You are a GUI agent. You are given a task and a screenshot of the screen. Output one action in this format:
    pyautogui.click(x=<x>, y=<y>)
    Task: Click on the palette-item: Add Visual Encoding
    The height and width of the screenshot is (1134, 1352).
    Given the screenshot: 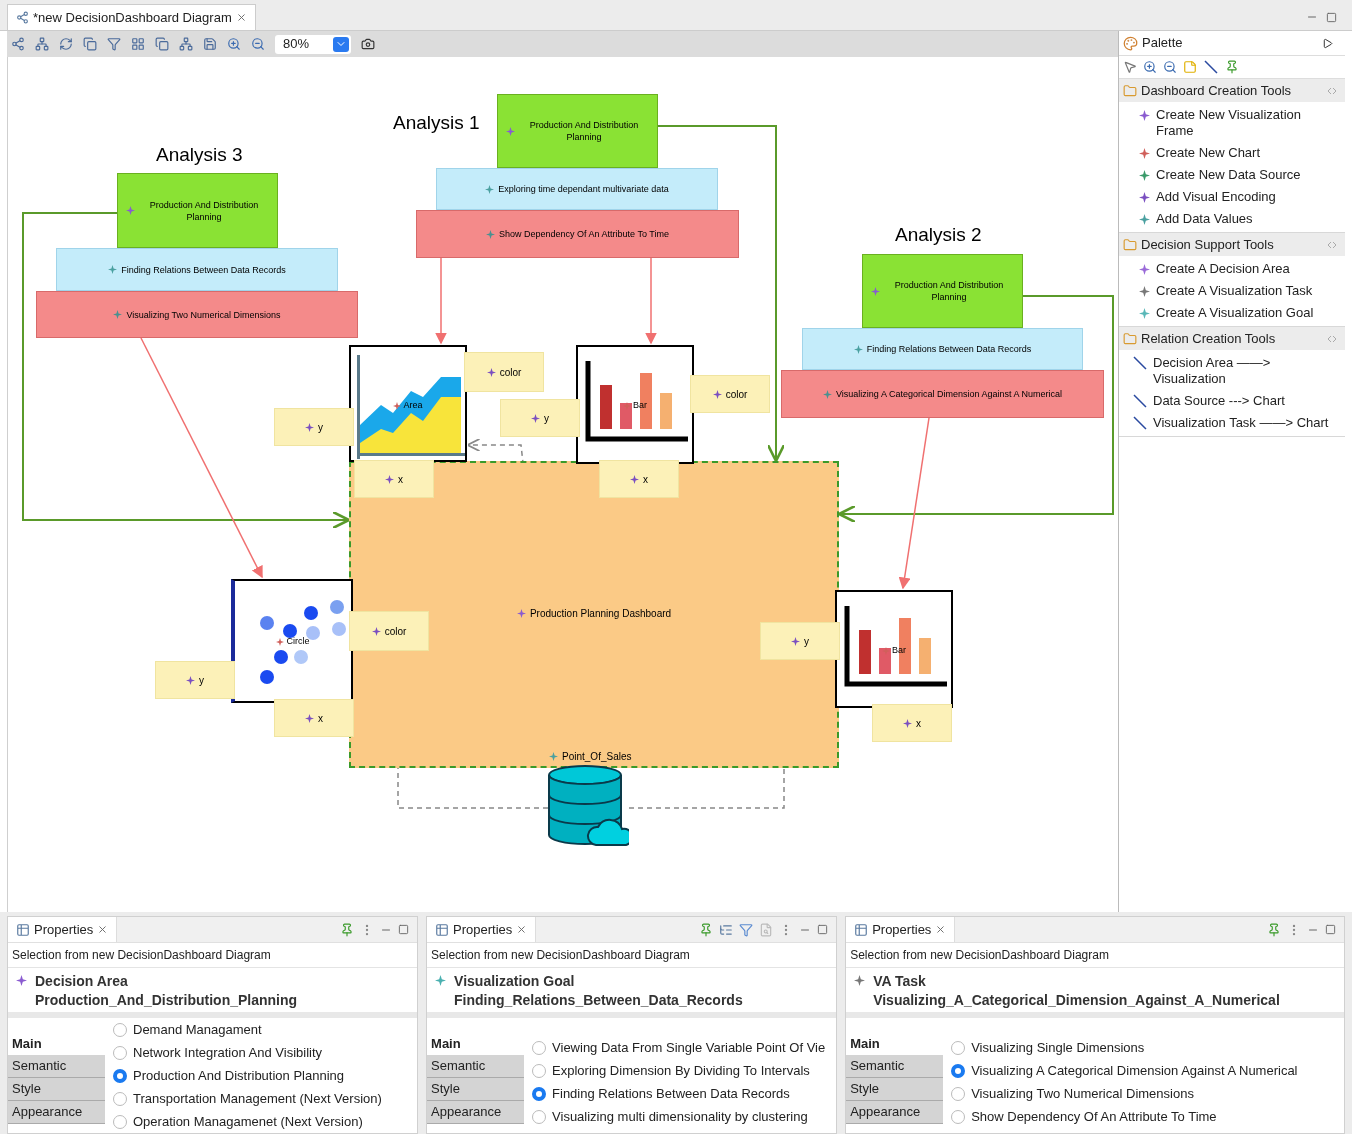 What is the action you would take?
    pyautogui.click(x=1232, y=197)
    